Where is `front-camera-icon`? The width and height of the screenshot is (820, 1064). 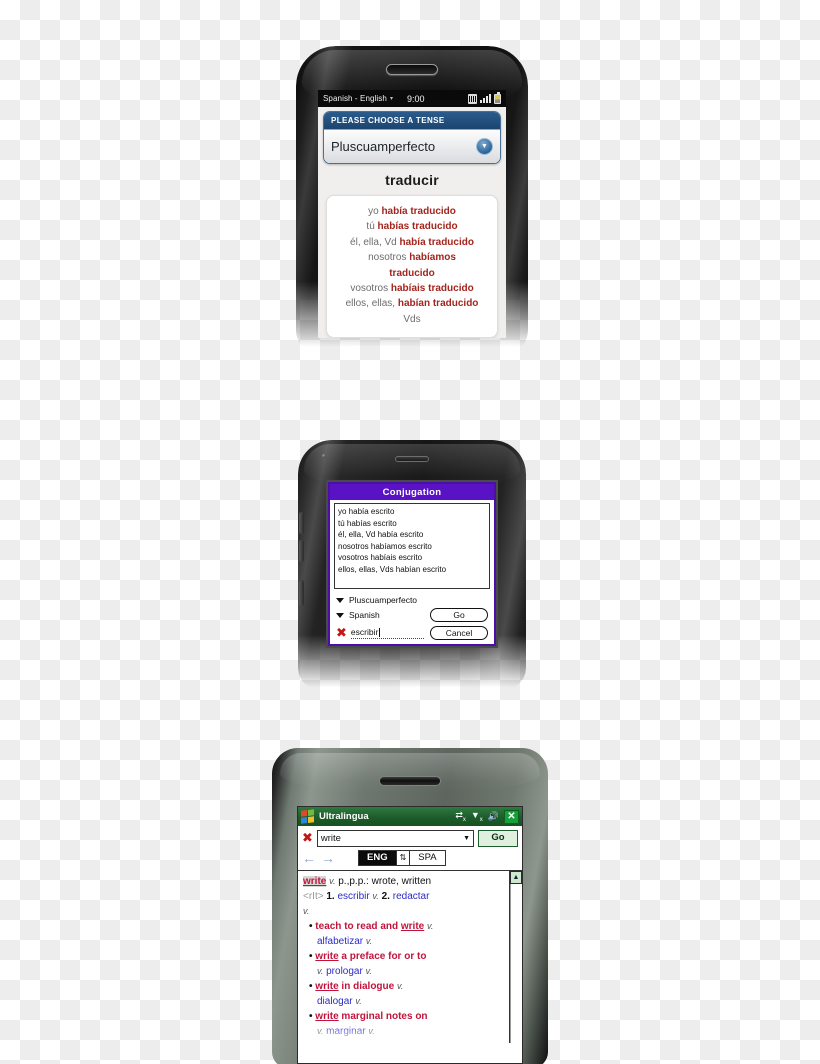 front-camera-icon is located at coordinates (324, 456).